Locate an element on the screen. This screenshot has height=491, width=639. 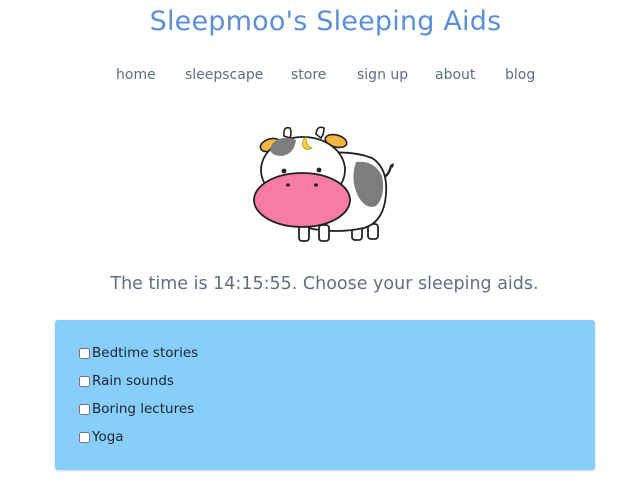
nav-link-home: home is located at coordinates (136, 75).